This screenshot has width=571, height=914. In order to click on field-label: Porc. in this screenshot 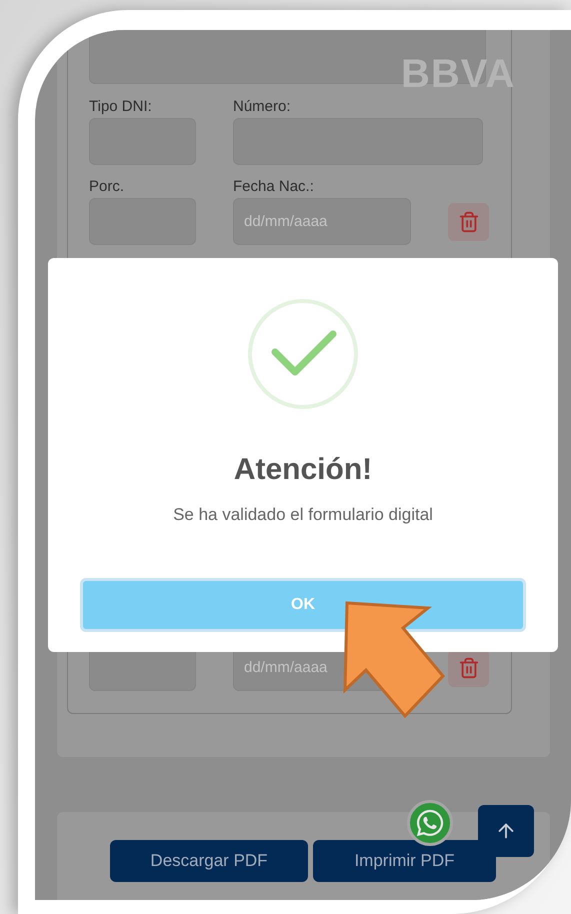, I will do `click(106, 186)`.